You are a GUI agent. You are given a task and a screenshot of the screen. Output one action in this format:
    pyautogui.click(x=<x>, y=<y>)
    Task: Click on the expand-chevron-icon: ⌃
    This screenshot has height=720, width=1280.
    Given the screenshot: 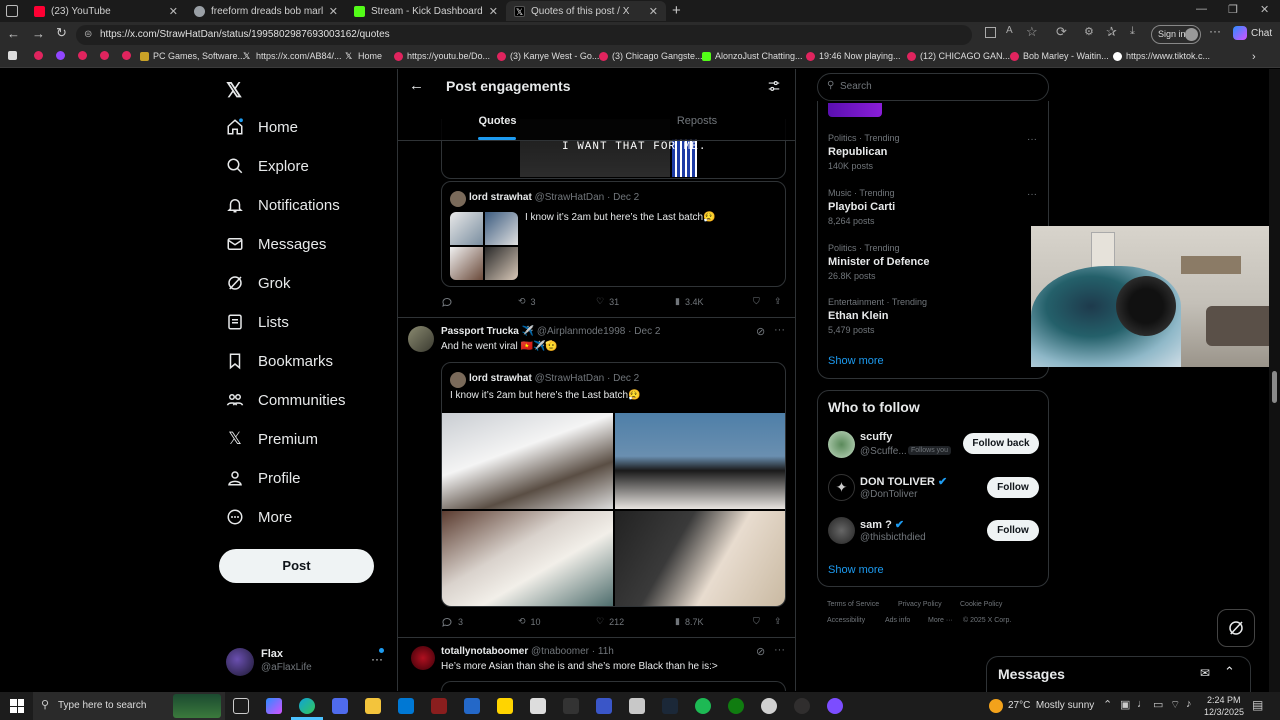 What is the action you would take?
    pyautogui.click(x=1229, y=672)
    